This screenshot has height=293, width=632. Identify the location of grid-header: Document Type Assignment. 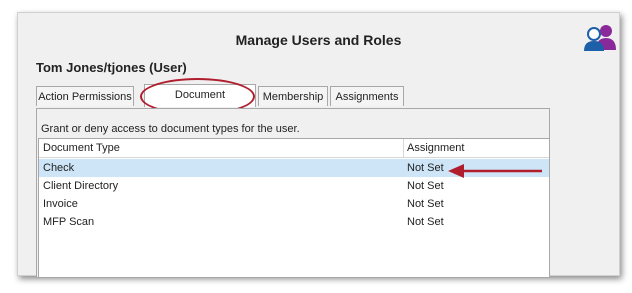
(294, 148).